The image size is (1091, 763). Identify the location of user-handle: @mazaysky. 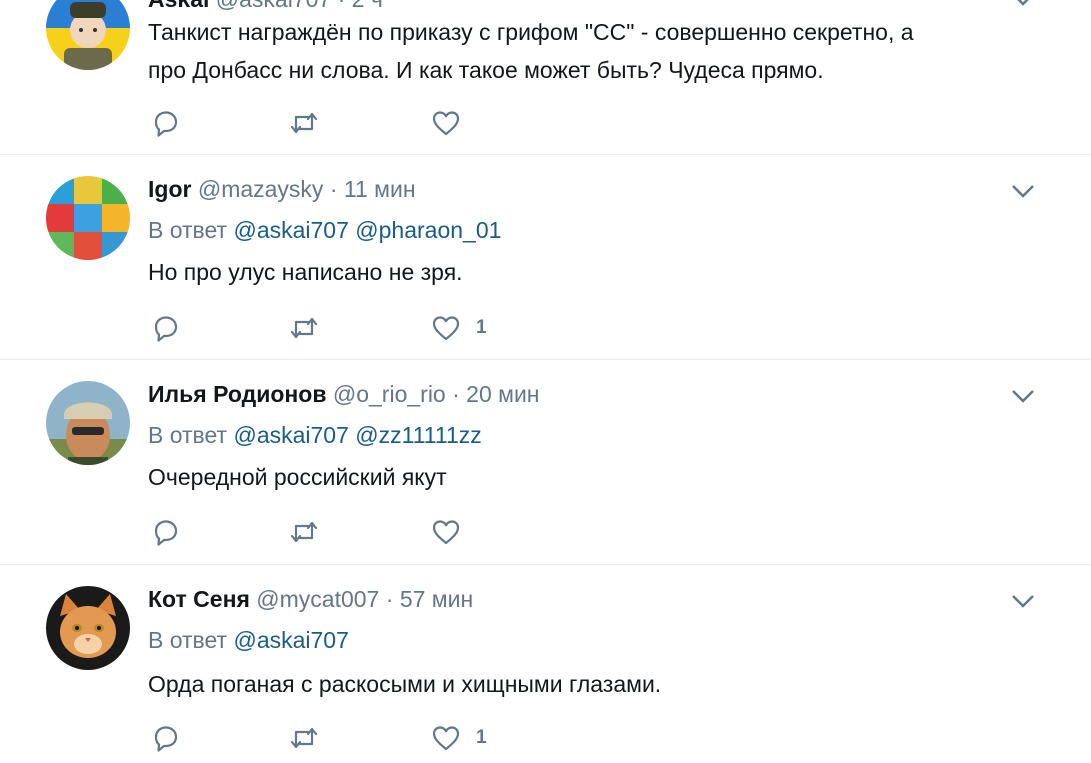
(261, 189).